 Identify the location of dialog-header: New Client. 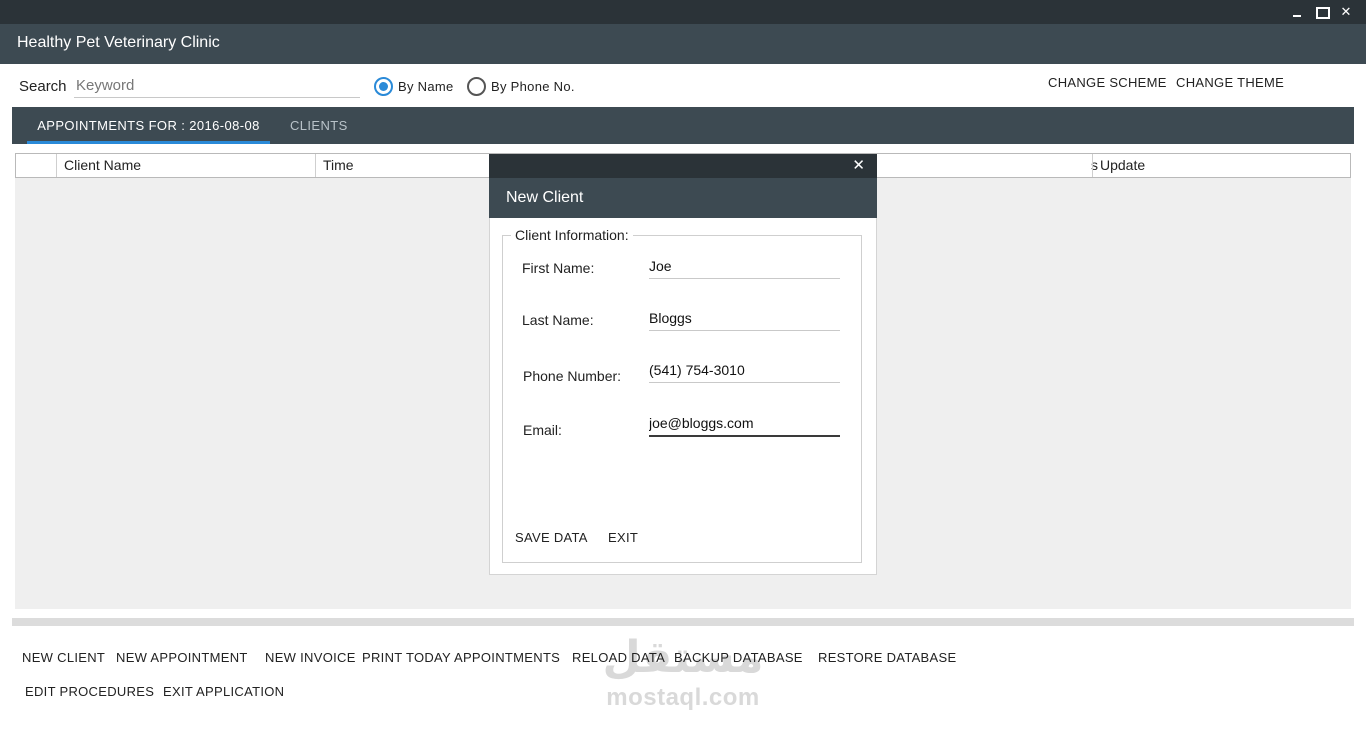
(683, 198).